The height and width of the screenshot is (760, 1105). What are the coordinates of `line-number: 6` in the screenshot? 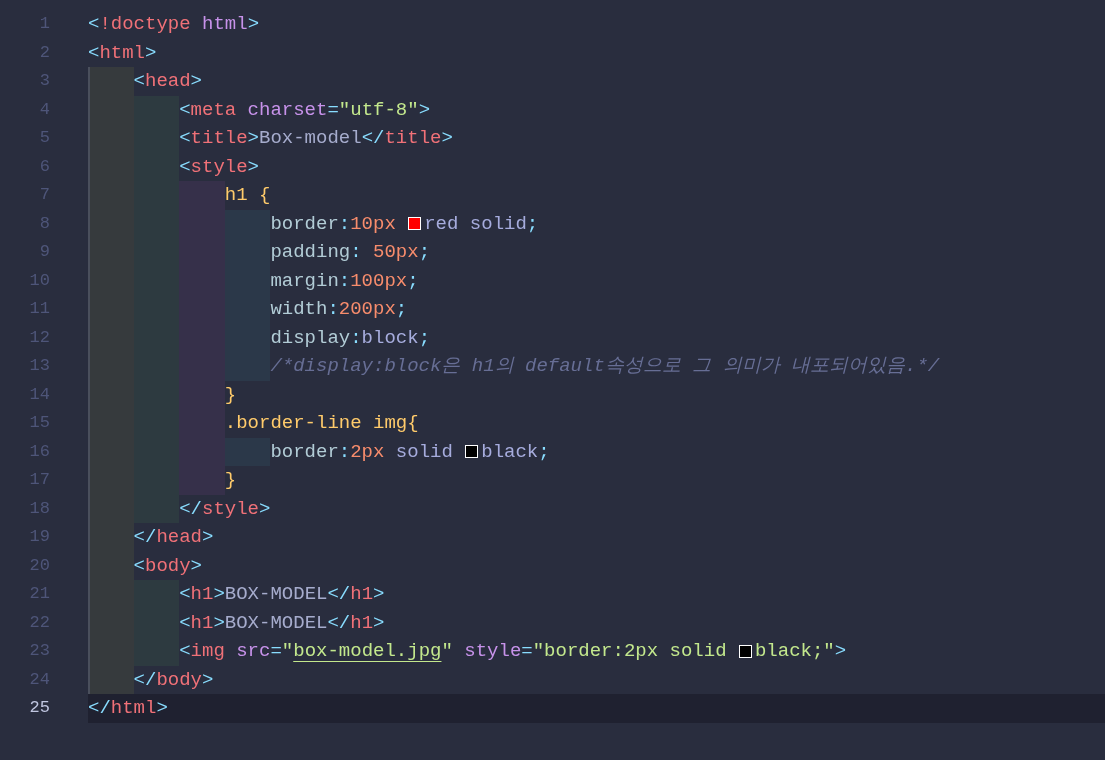 It's located at (44, 166).